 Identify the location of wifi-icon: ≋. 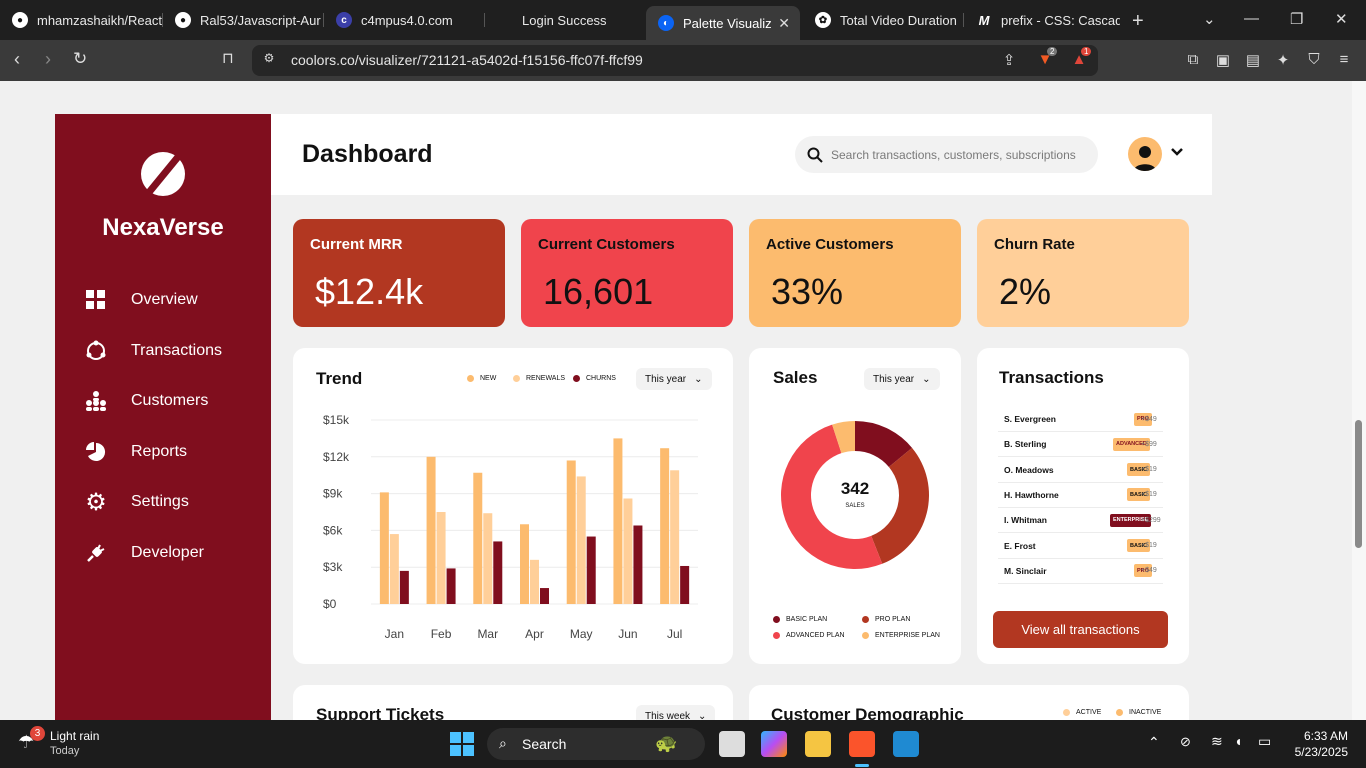
(1217, 741).